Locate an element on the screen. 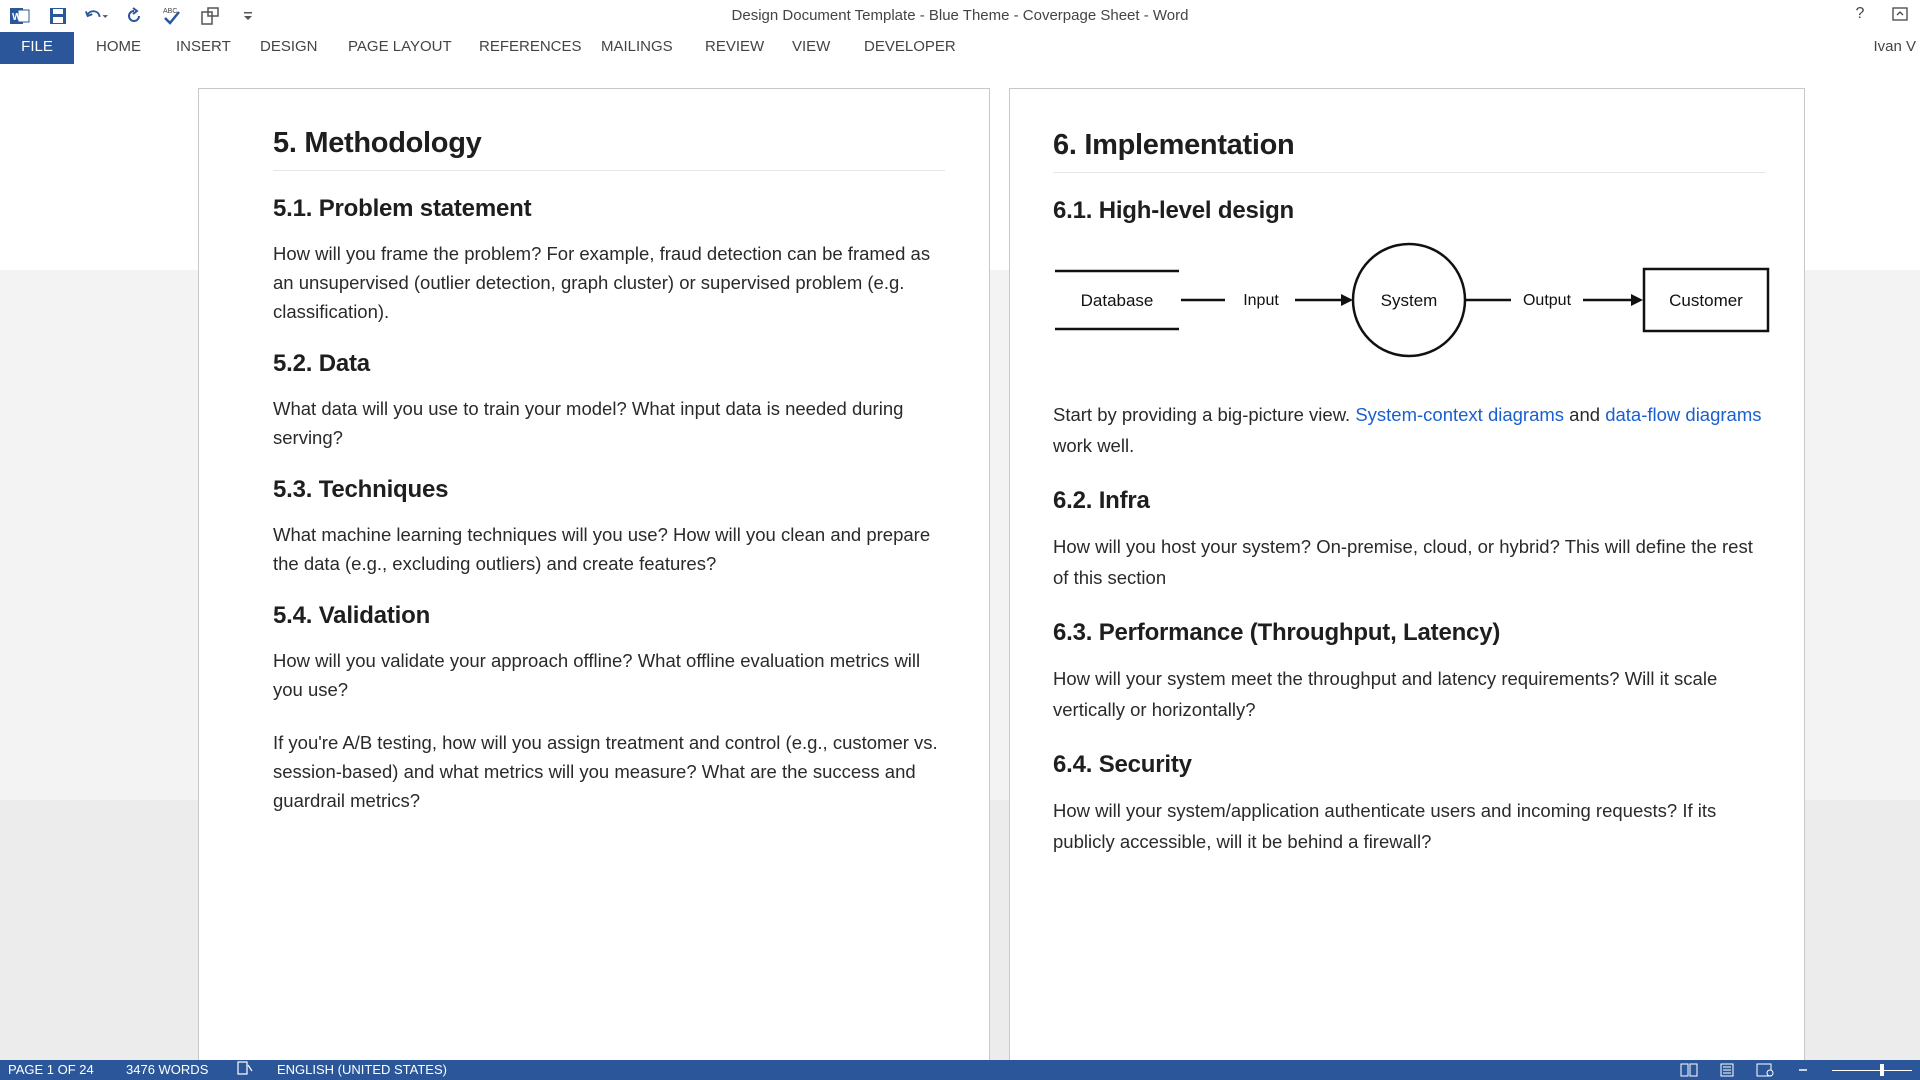  subsection-title: 6.1. High-level design is located at coordinates (1174, 210).